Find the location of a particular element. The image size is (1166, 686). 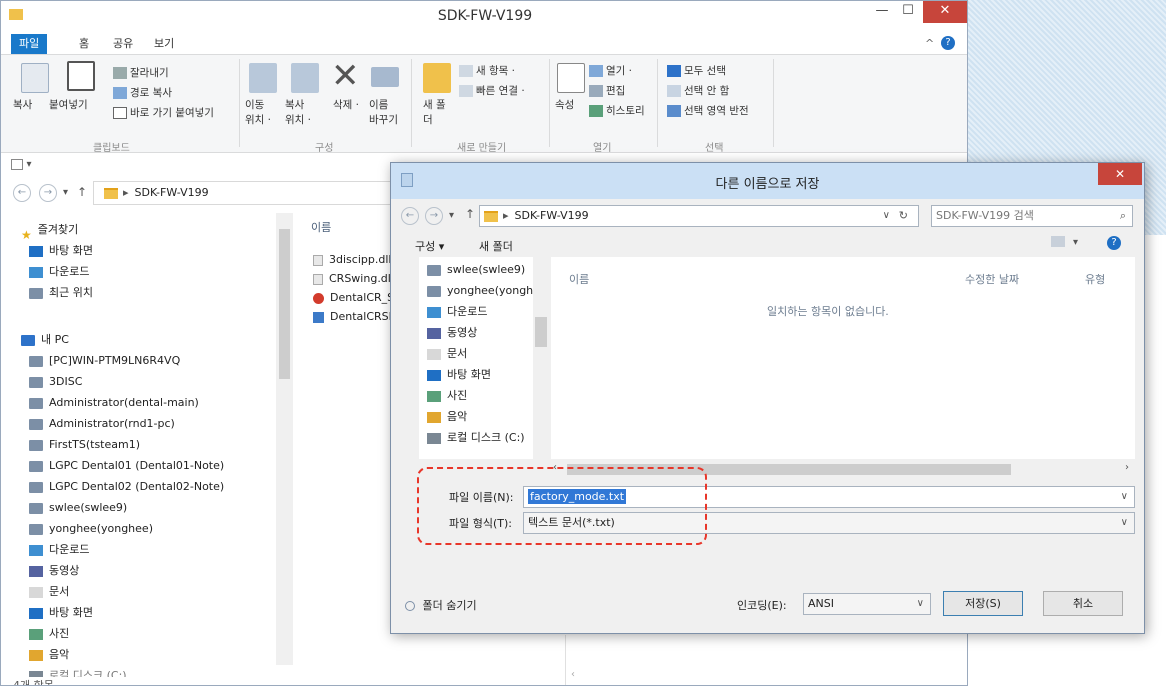

tab-home: 홈 is located at coordinates (84, 44).